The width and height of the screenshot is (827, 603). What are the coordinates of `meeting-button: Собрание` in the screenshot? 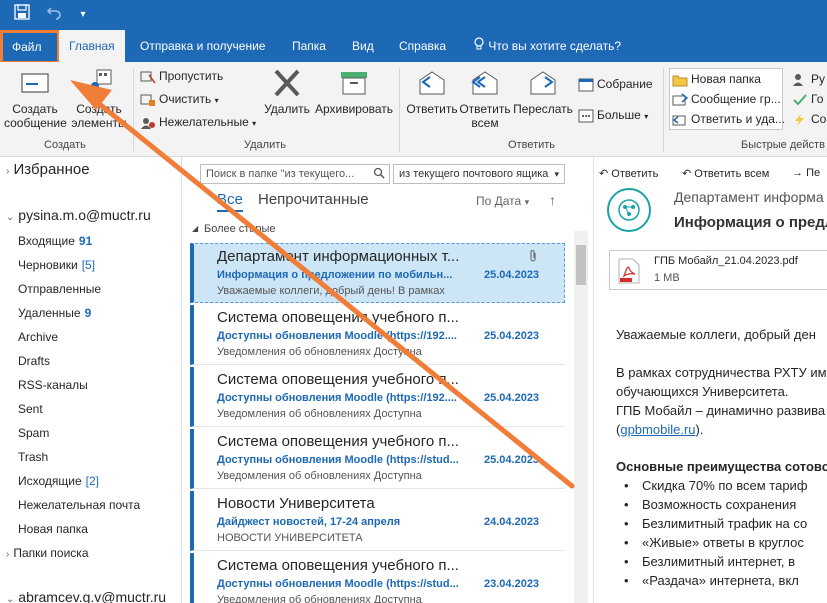 It's located at (615, 84).